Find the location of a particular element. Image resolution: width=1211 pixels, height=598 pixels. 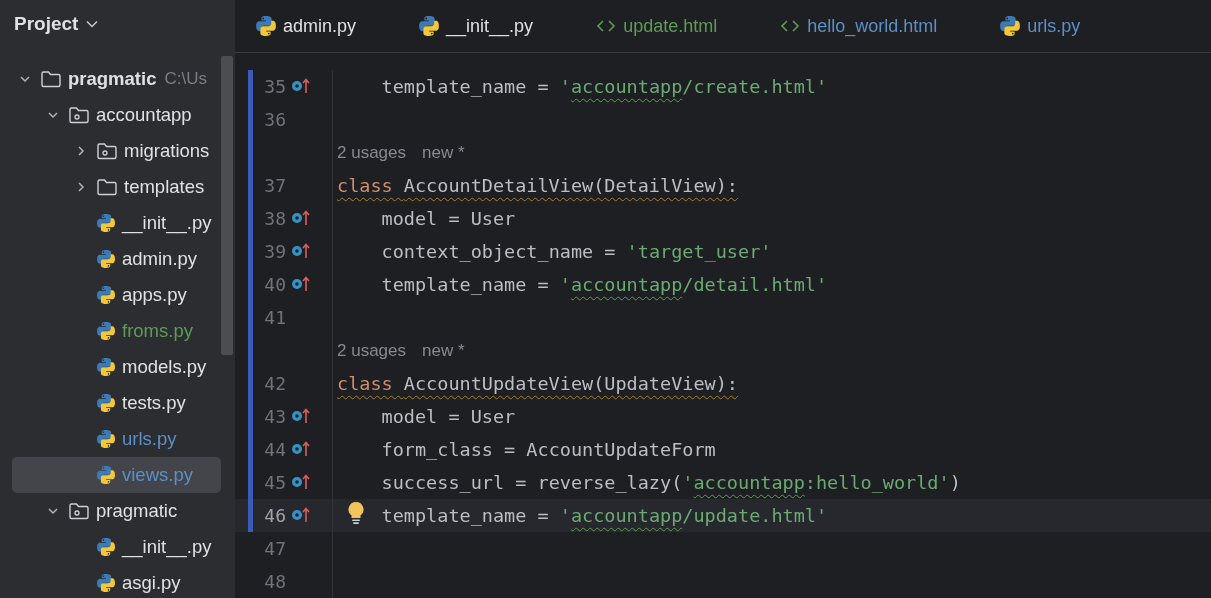

editor-tab: hello_world.html is located at coordinates (858, 26).